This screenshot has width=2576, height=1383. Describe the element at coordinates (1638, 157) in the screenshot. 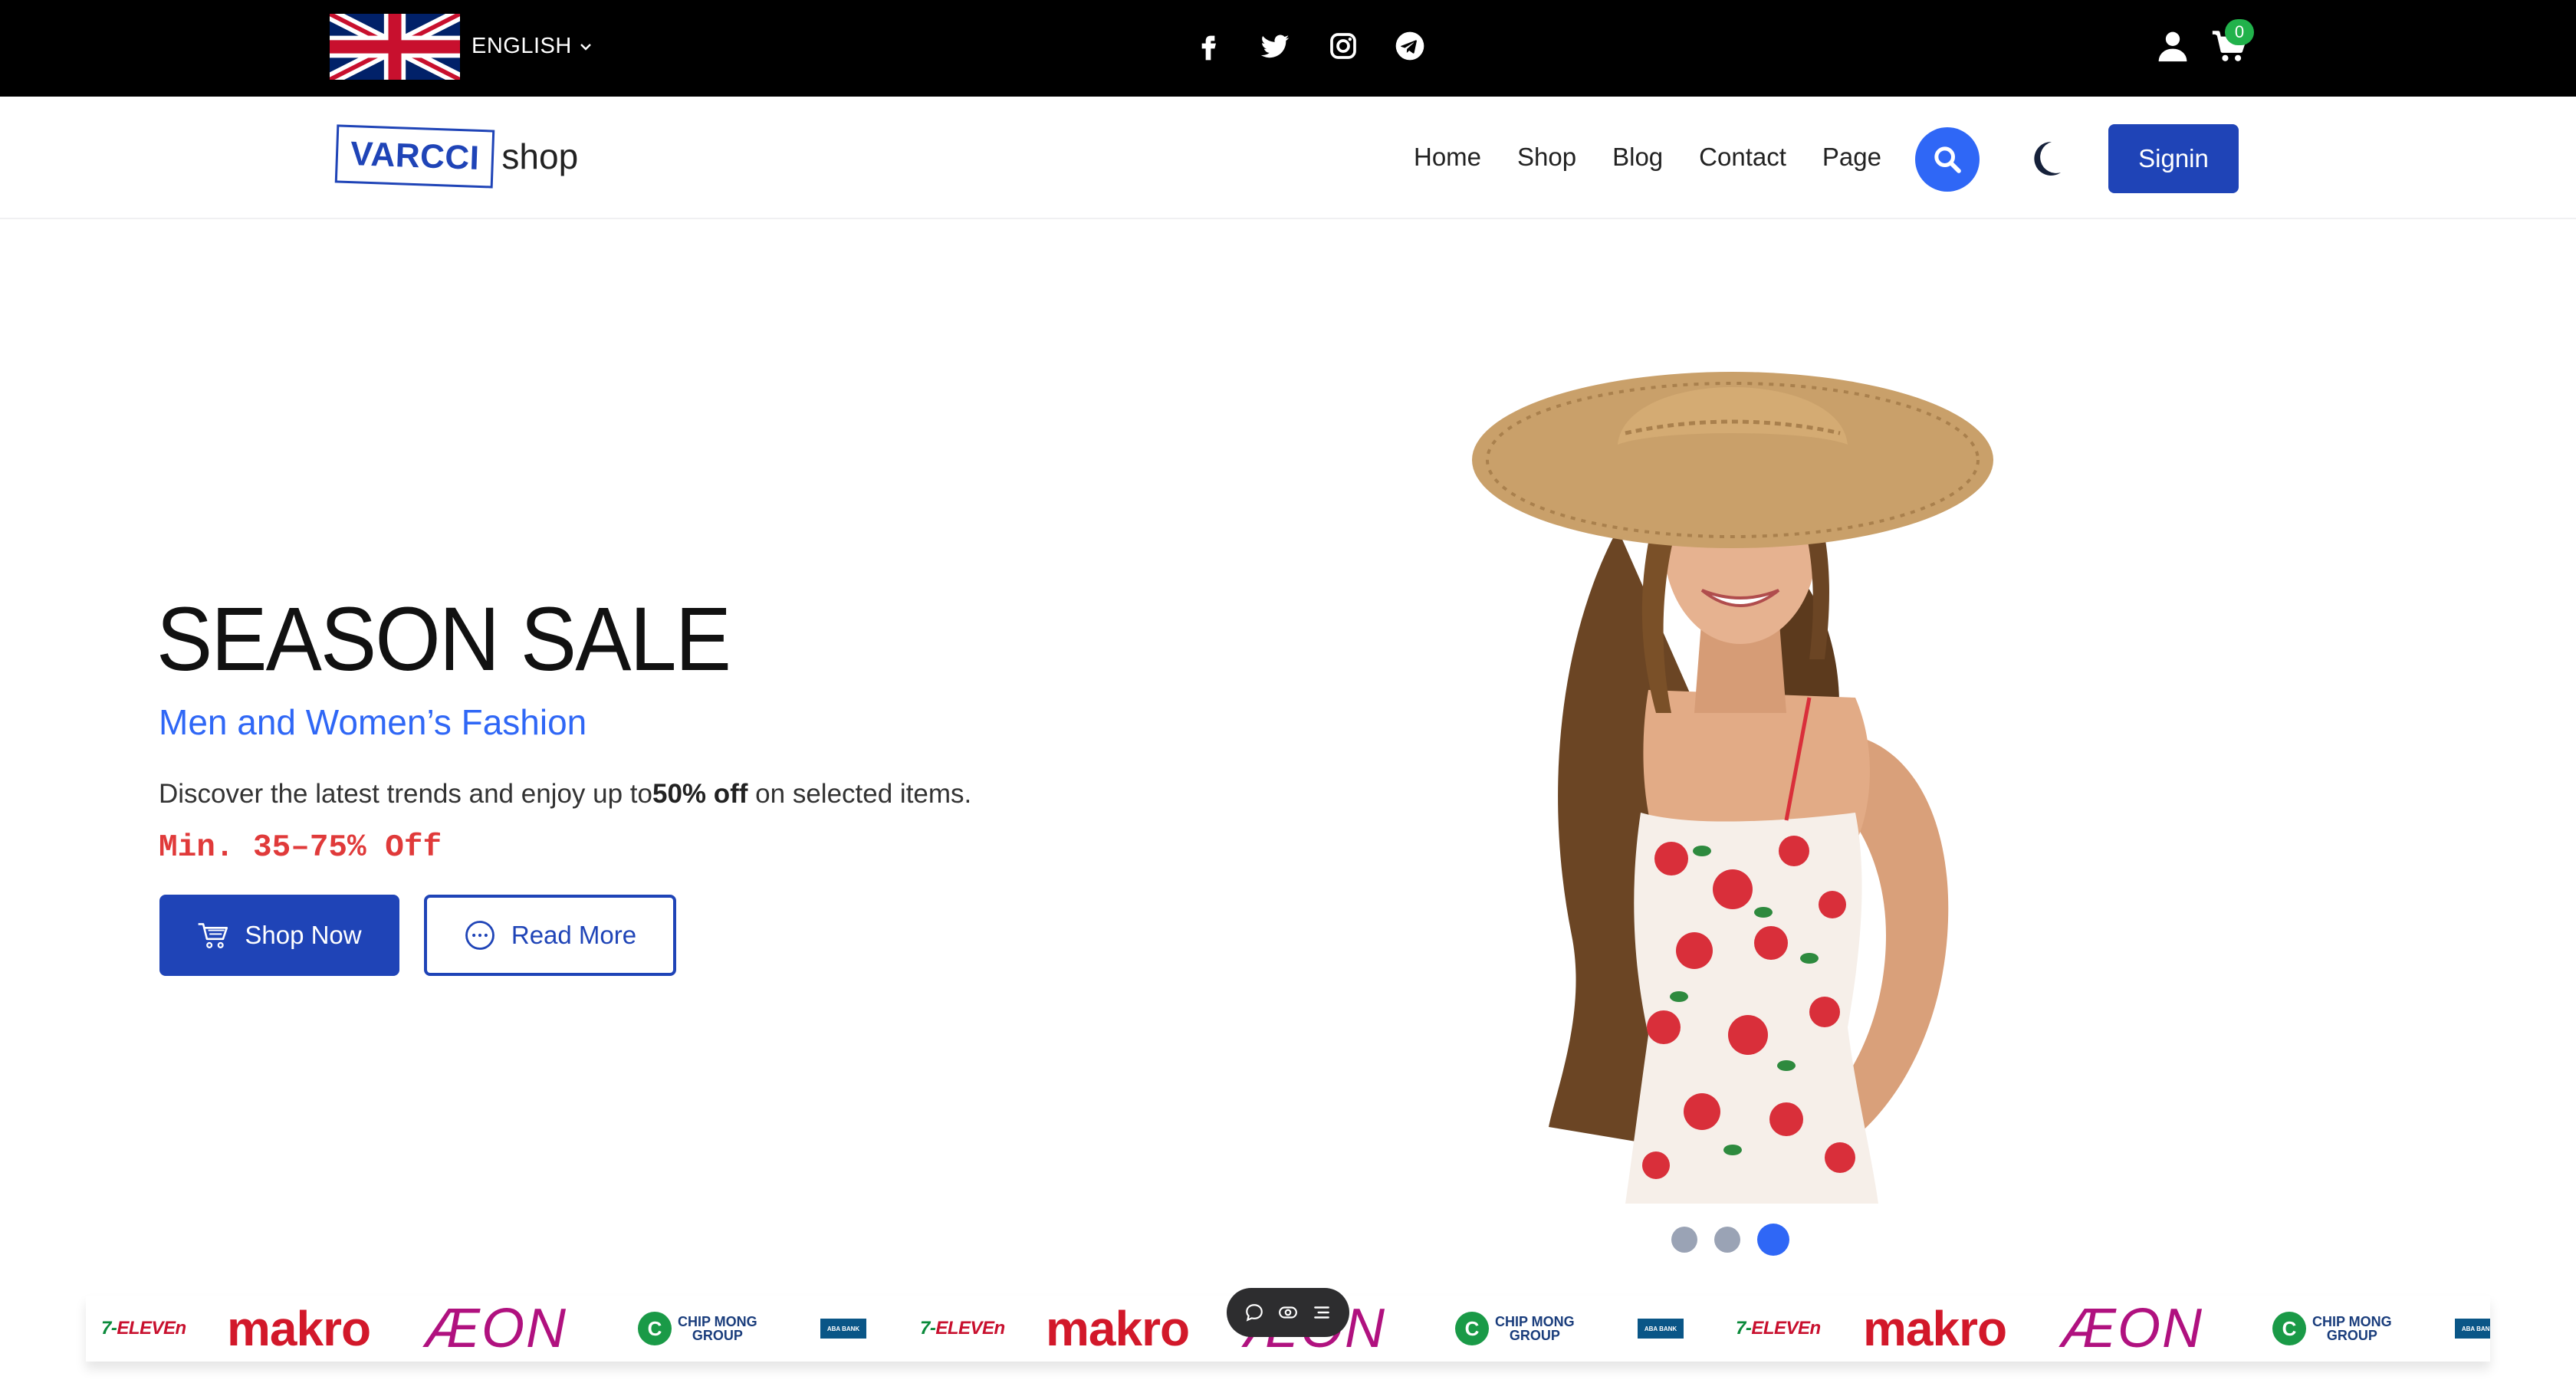

I see `nav-link-blog: Blog` at that location.